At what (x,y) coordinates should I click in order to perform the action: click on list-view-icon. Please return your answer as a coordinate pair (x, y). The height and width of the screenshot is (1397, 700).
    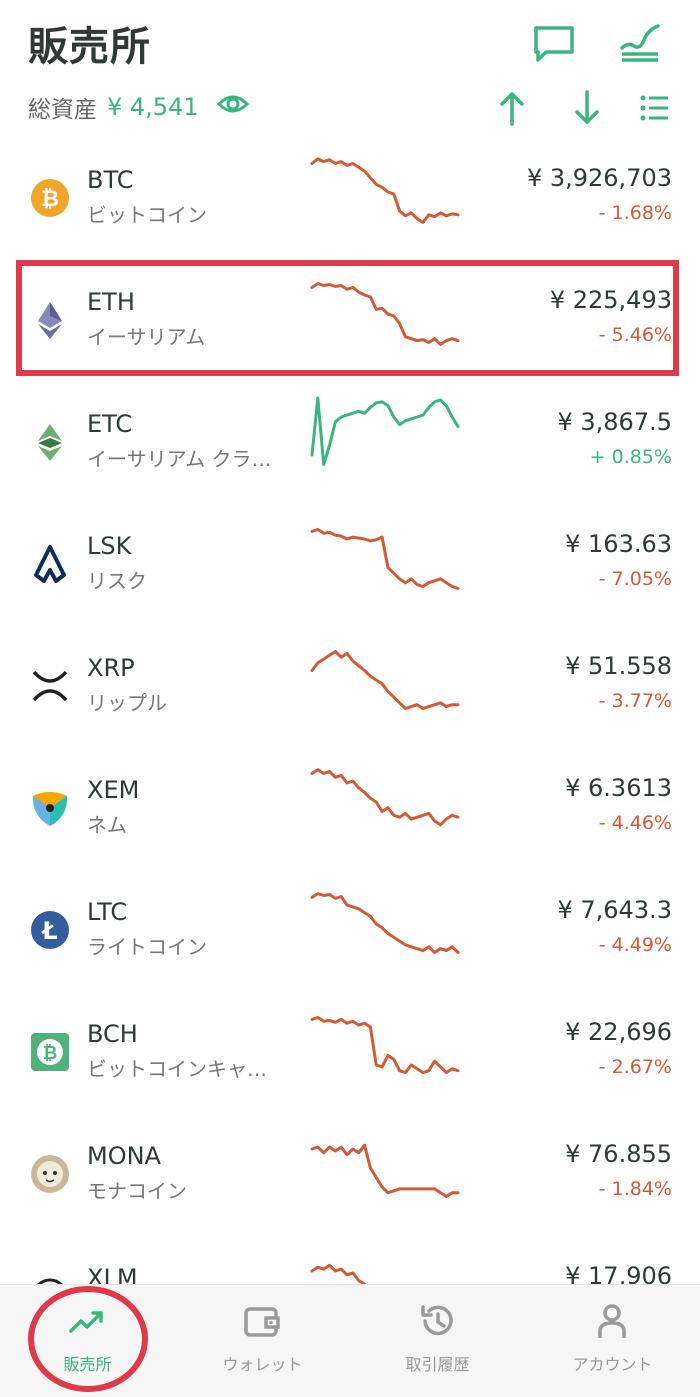
    Looking at the image, I should click on (655, 110).